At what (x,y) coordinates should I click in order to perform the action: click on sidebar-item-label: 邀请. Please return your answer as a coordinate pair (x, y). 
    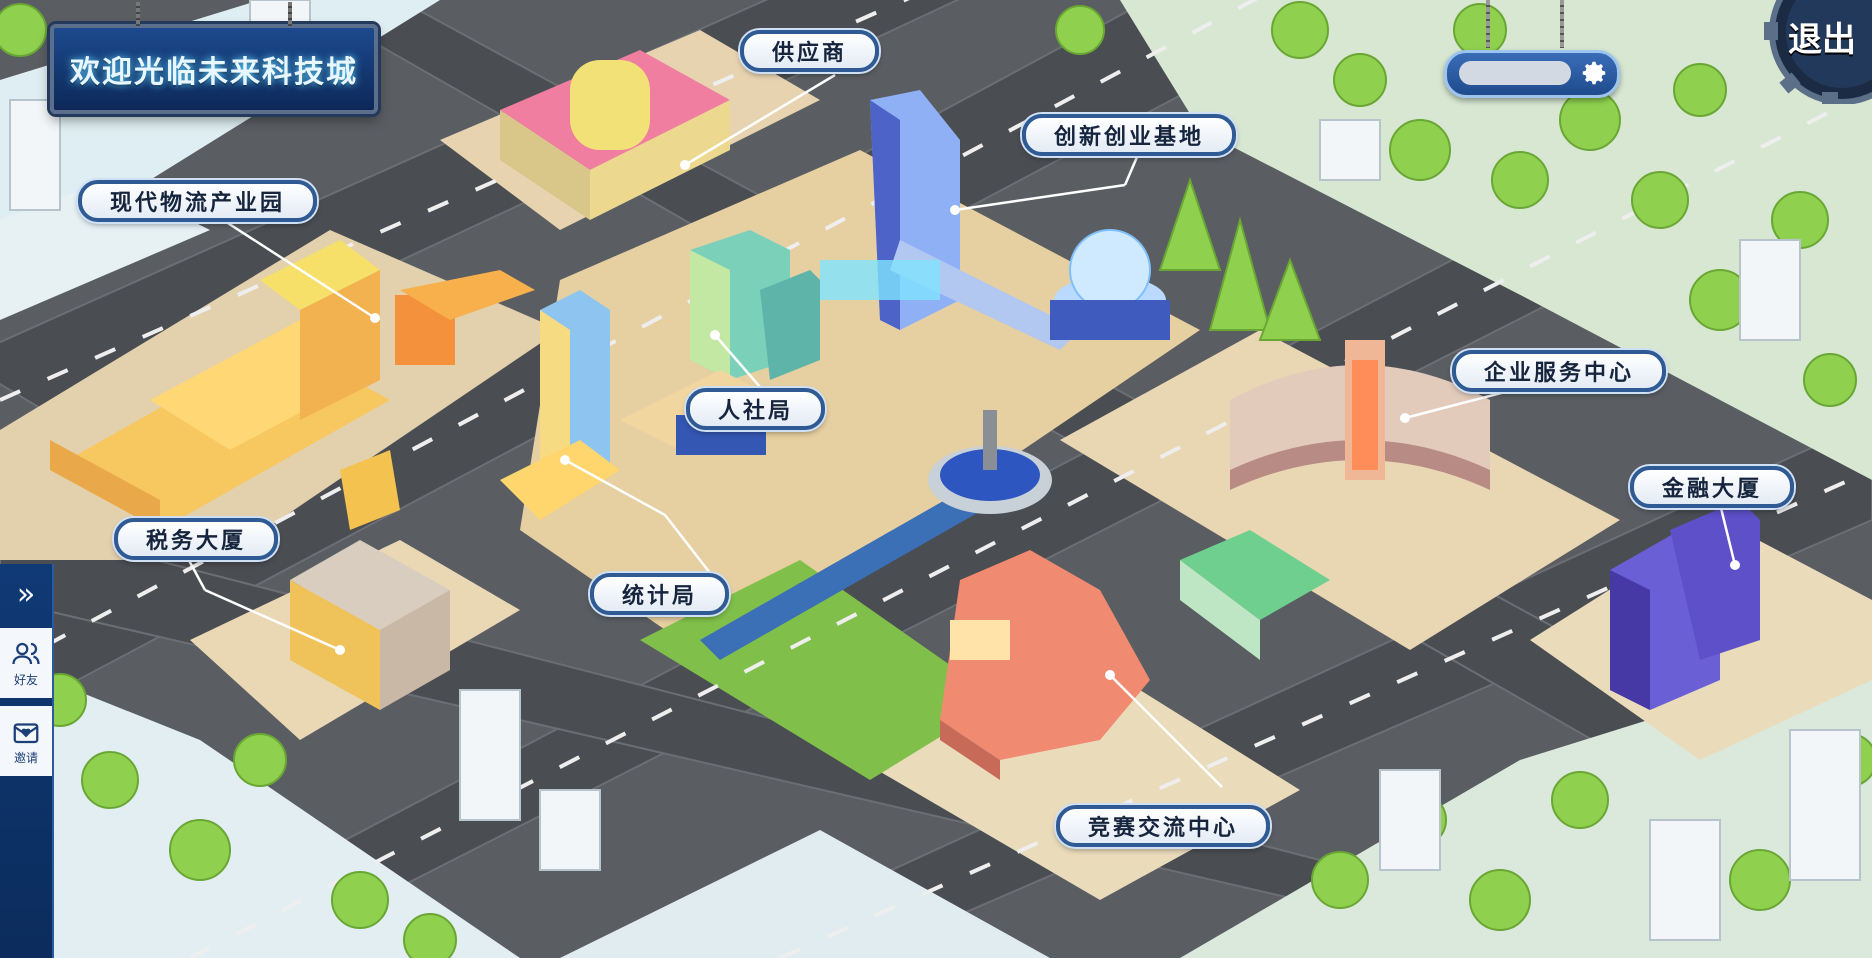
    Looking at the image, I should click on (25, 757).